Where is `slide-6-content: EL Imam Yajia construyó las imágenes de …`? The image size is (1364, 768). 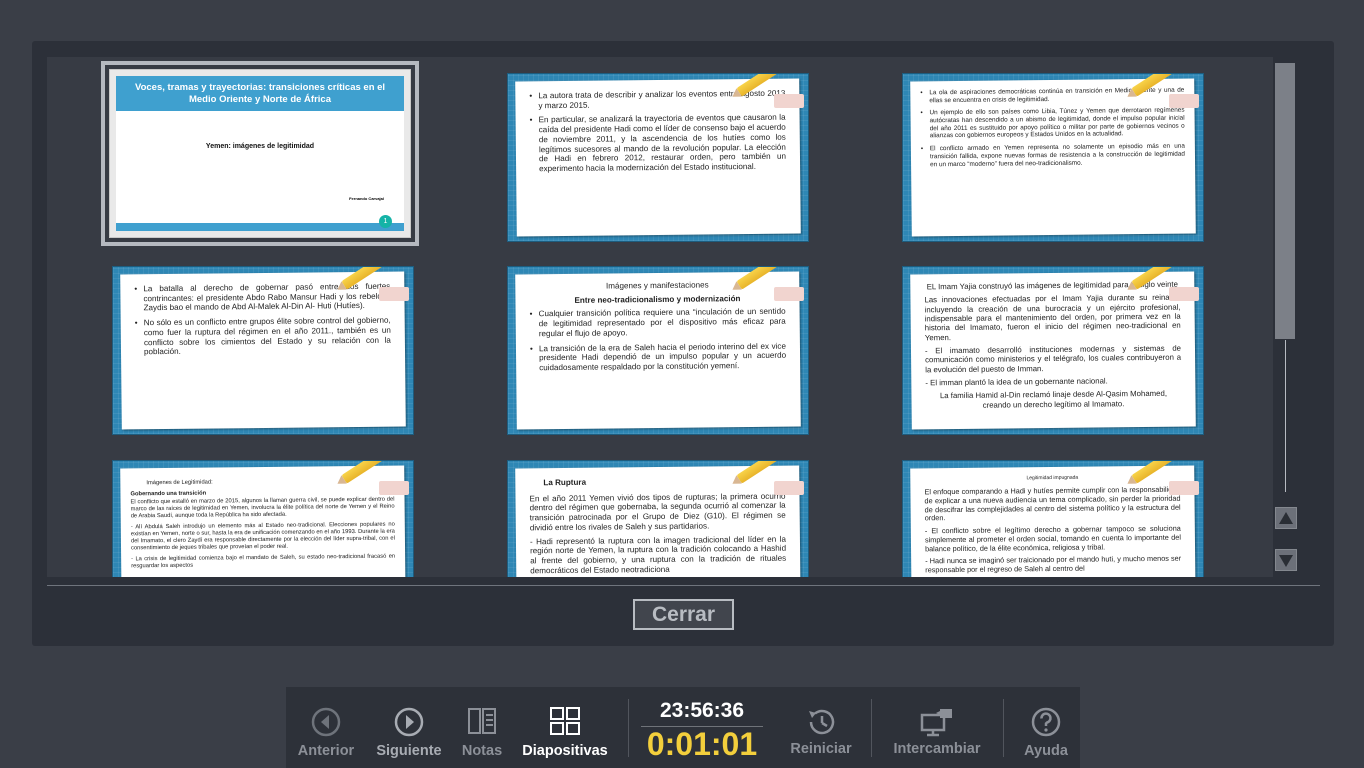 slide-6-content: EL Imam Yajia construyó las imágenes de … is located at coordinates (1053, 350).